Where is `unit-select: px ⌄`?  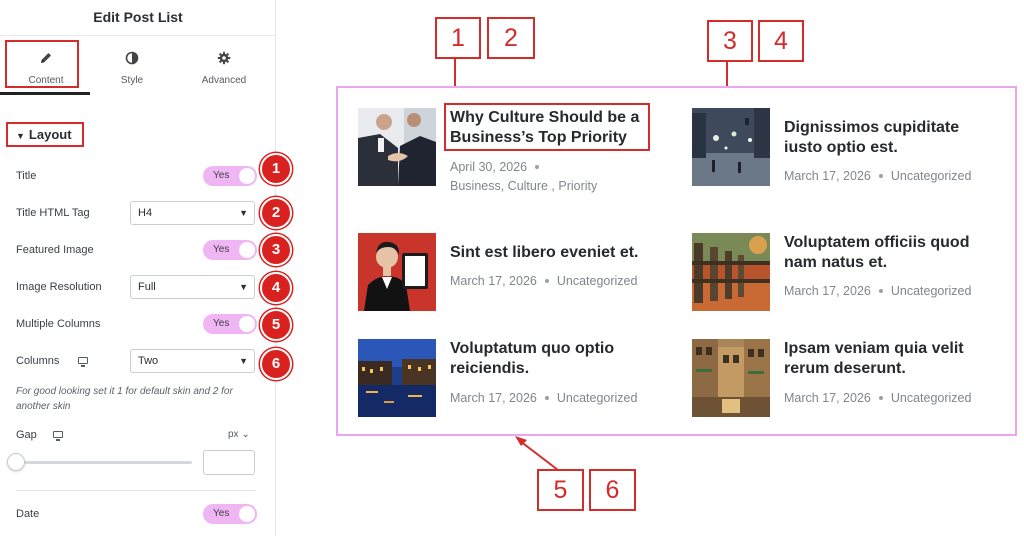
unit-select: px ⌄ is located at coordinates (239, 435).